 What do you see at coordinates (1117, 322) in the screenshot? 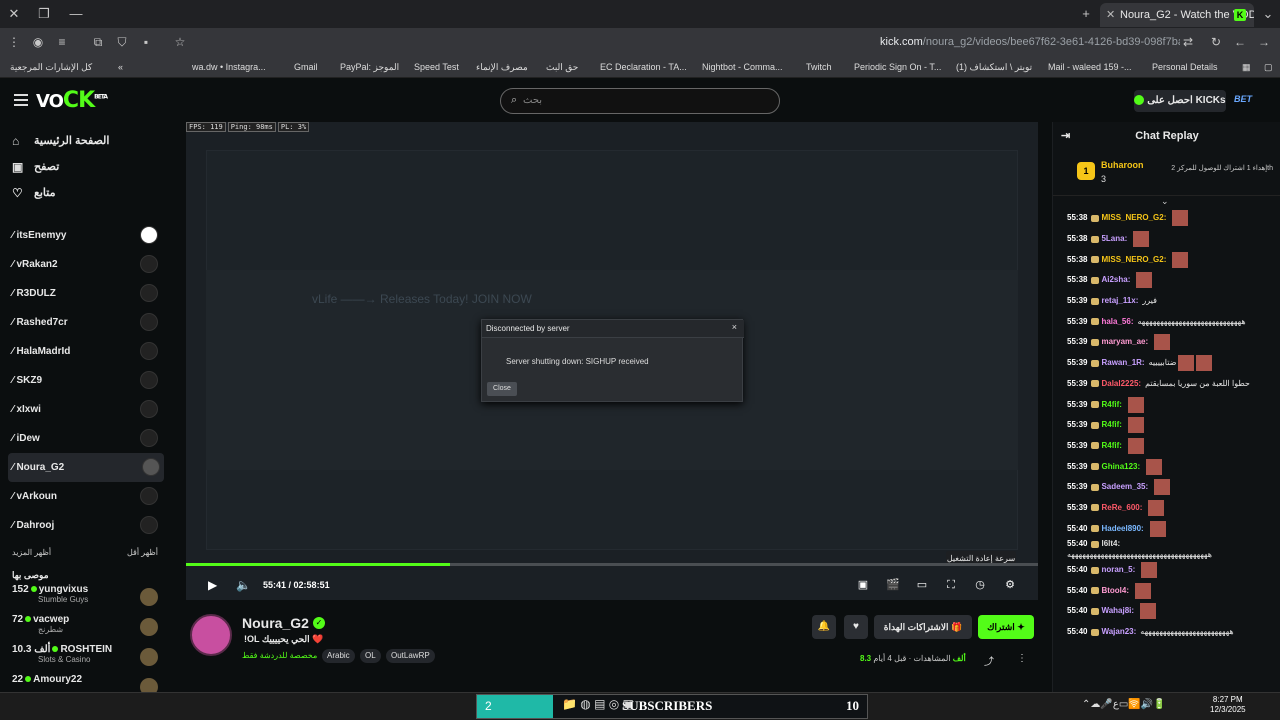
I see `chat-username: hala_56:` at bounding box center [1117, 322].